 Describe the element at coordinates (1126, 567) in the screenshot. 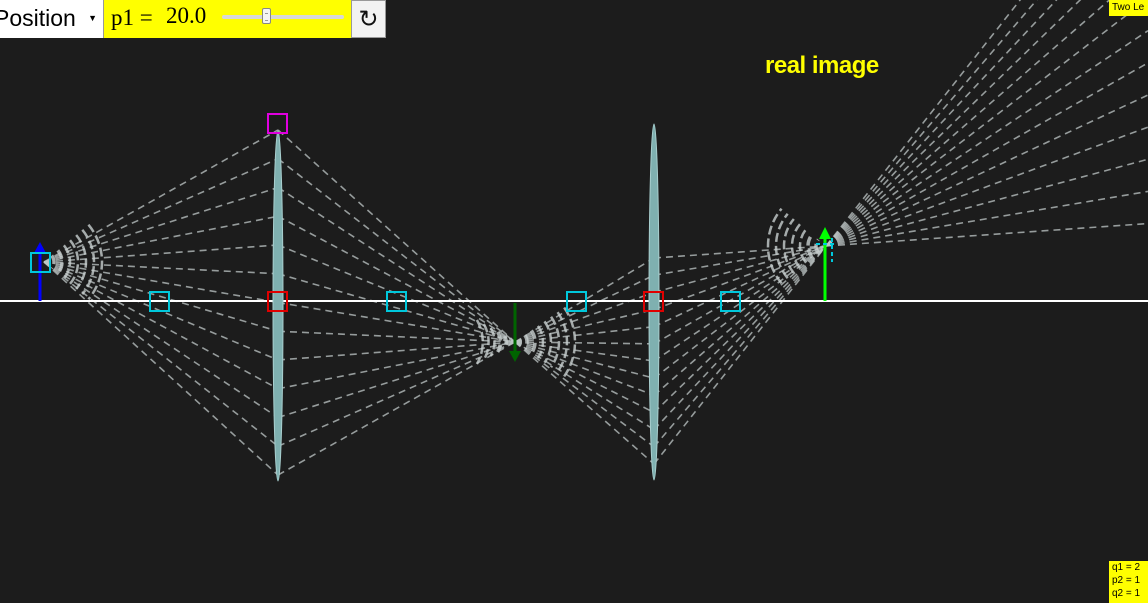

I see `readout-q1: q1 = 2` at that location.